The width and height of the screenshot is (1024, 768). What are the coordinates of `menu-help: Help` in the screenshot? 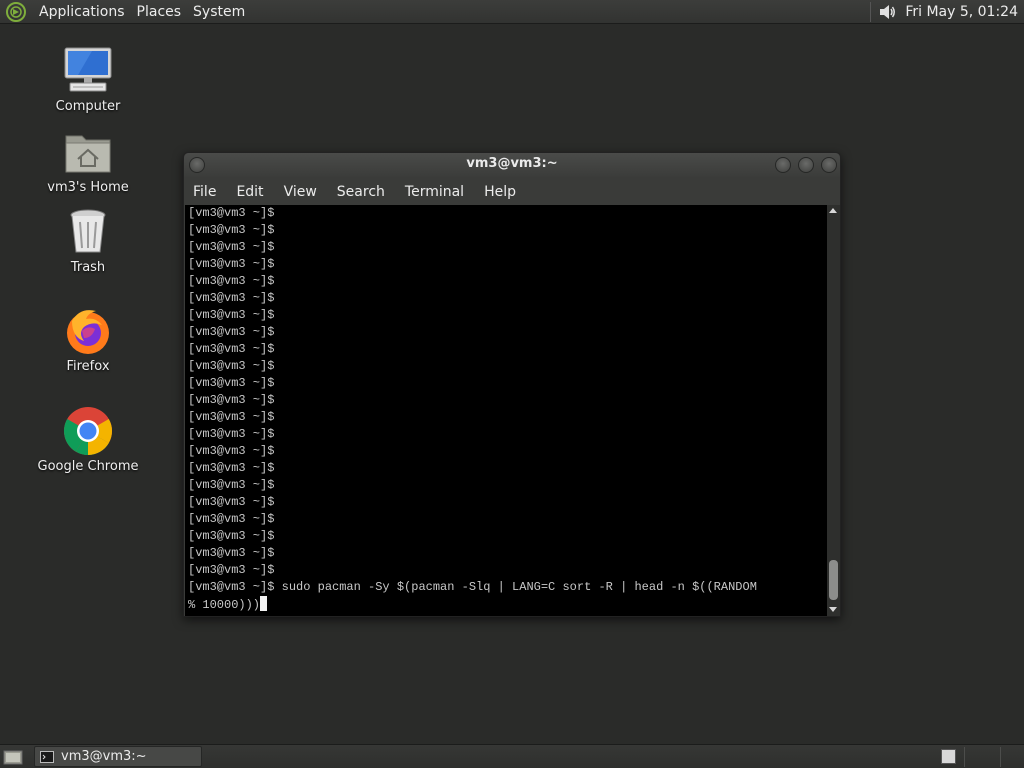 It's located at (500, 192).